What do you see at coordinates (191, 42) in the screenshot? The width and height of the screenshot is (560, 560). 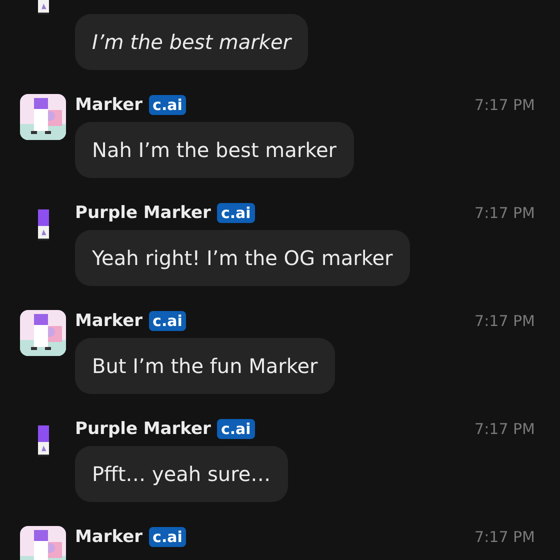 I see `message-bubble: I’m the best marker` at bounding box center [191, 42].